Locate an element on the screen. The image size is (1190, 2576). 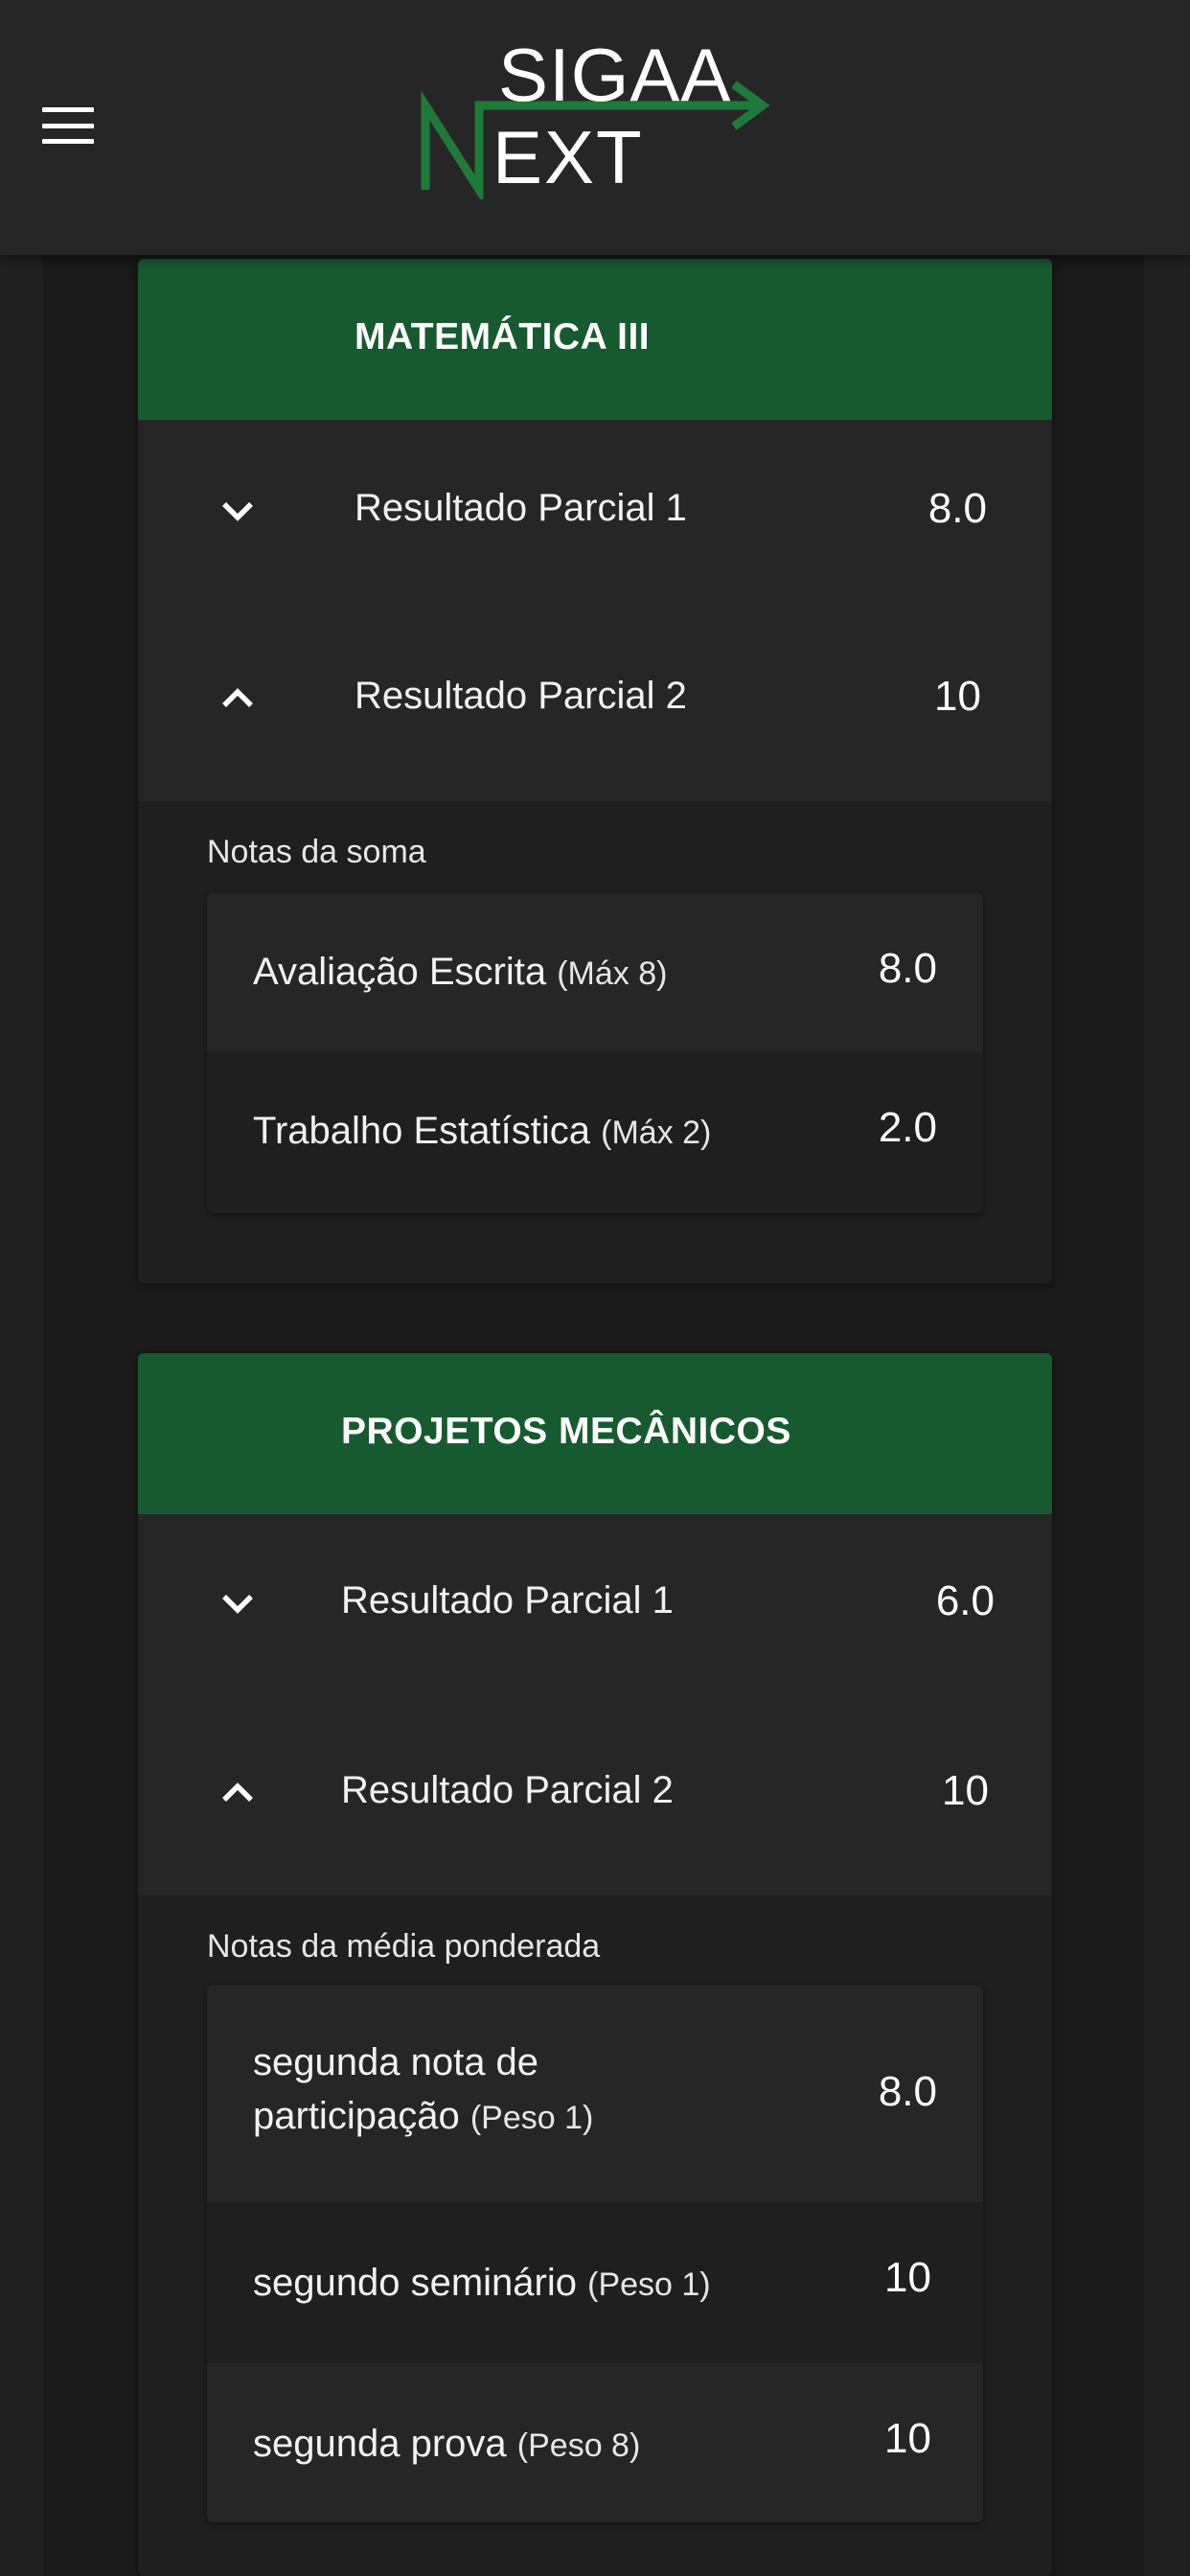
note-row: Avaliação Escrita (Máx 8) 8.0 is located at coordinates (595, 972).